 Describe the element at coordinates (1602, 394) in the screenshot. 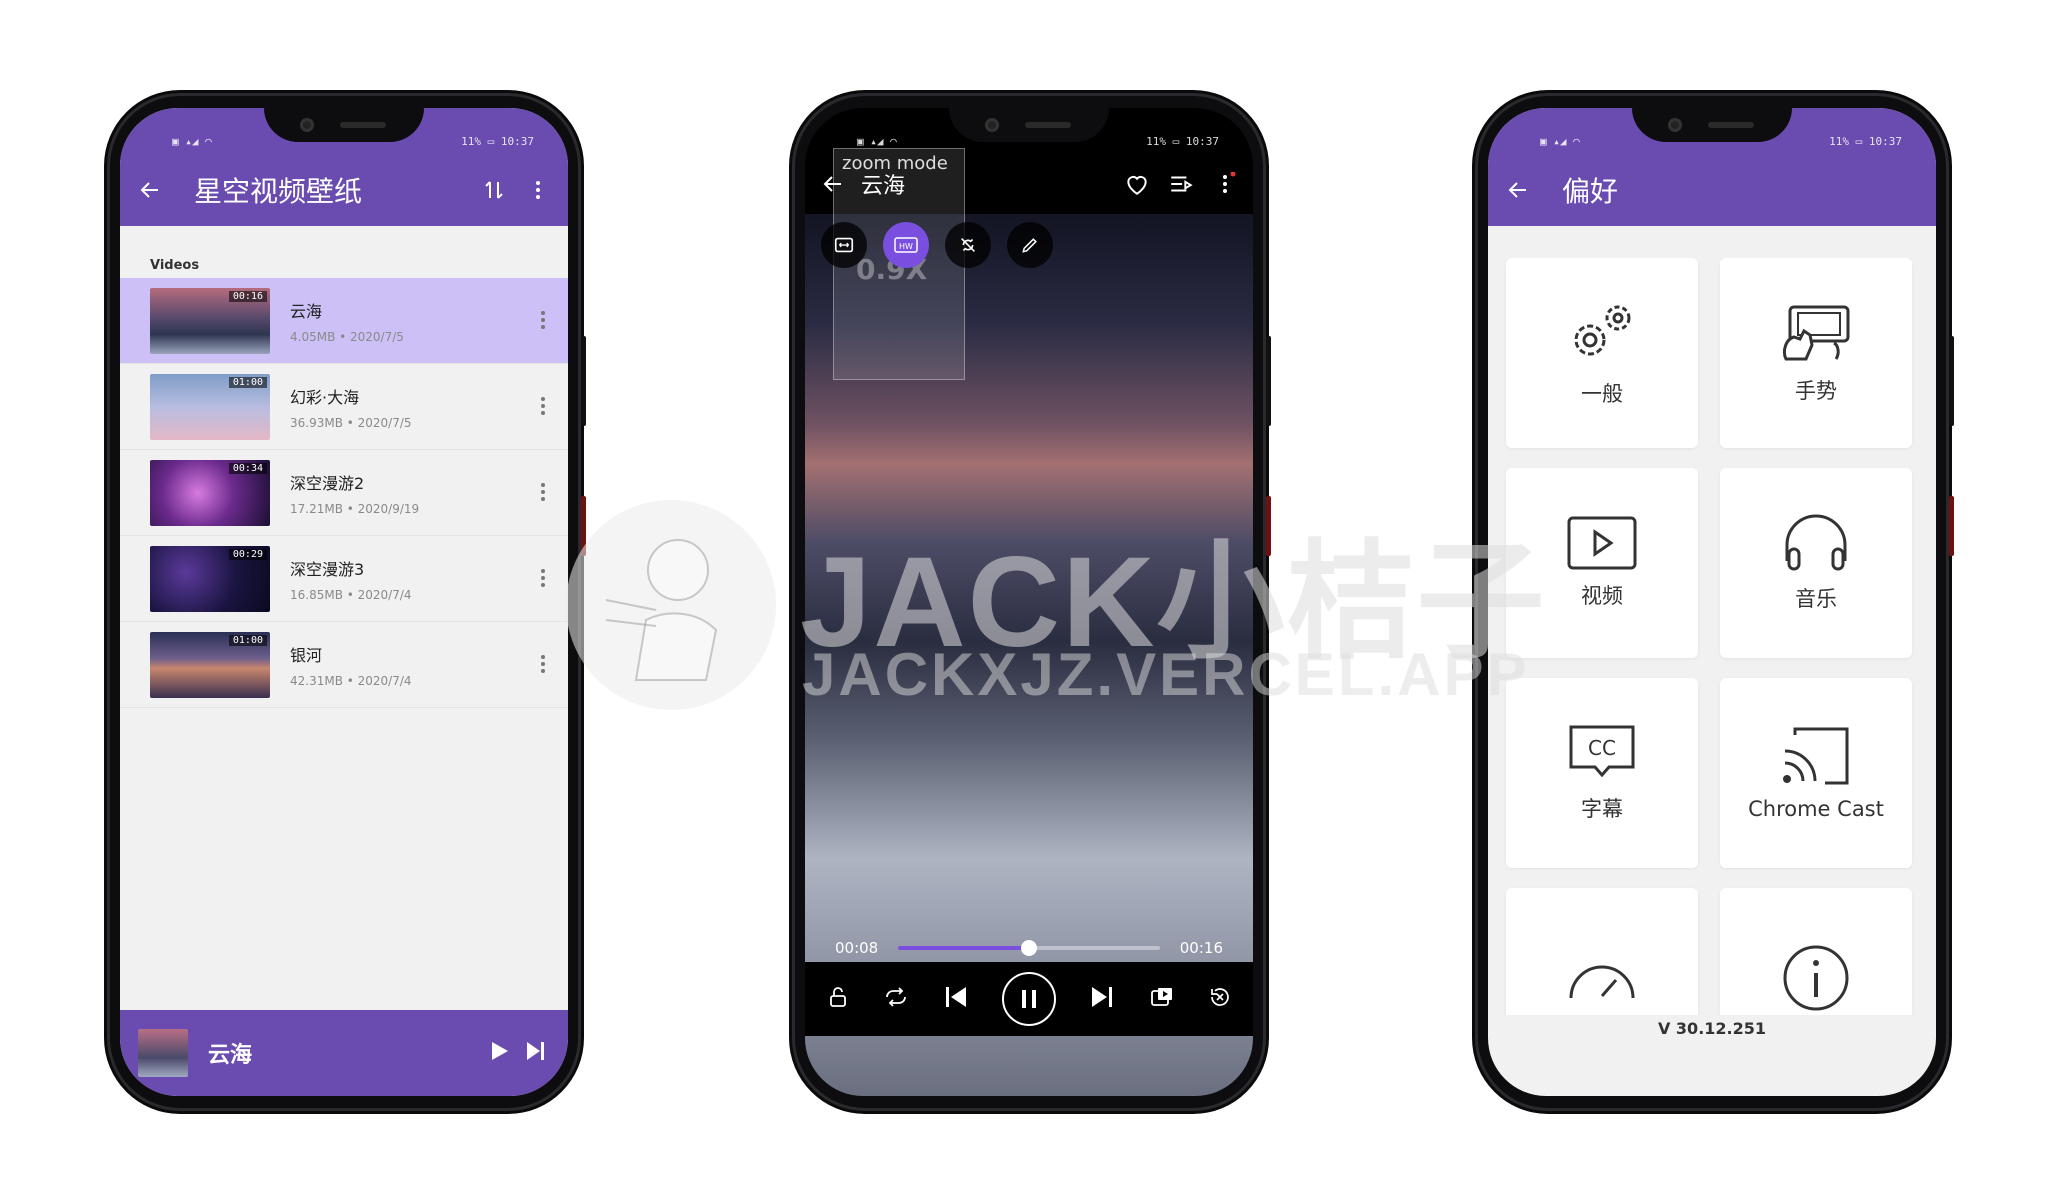

I see `pref-label: 一般` at that location.